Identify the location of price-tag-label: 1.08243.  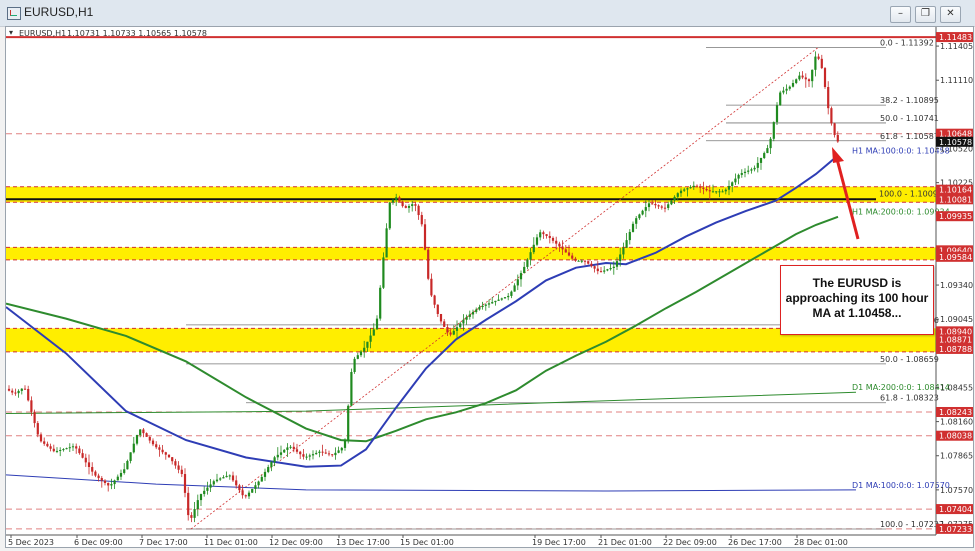
(955, 412).